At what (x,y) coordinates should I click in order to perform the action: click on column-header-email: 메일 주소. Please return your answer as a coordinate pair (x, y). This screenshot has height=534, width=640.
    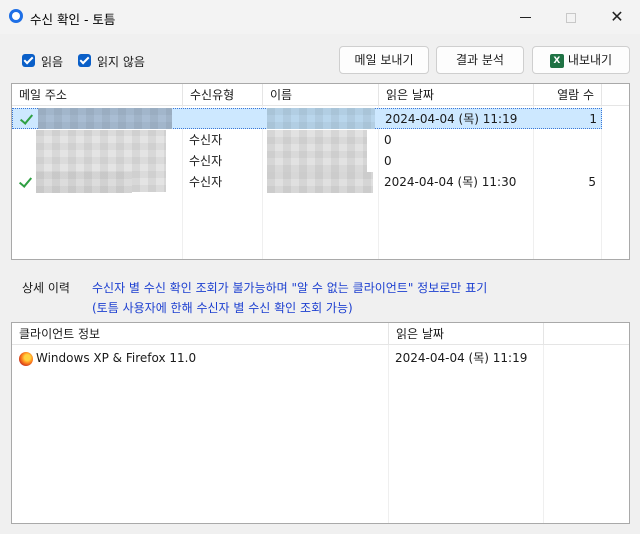
    Looking at the image, I should click on (97, 95).